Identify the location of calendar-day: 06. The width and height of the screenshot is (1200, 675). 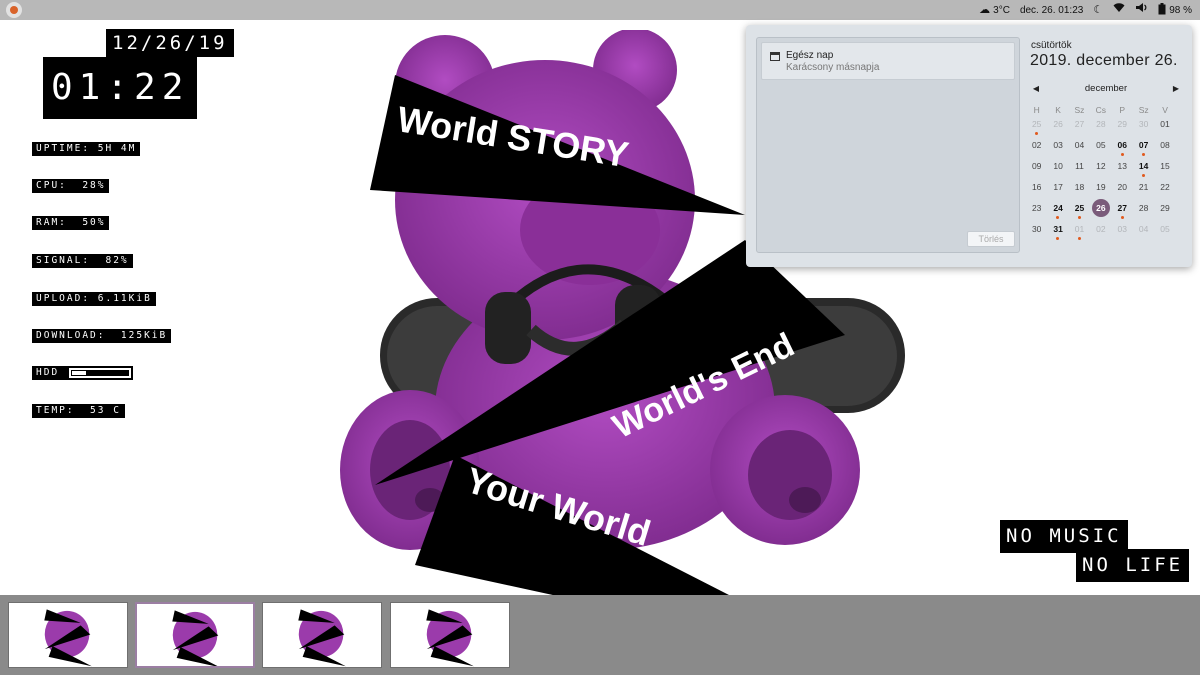
(1122, 148).